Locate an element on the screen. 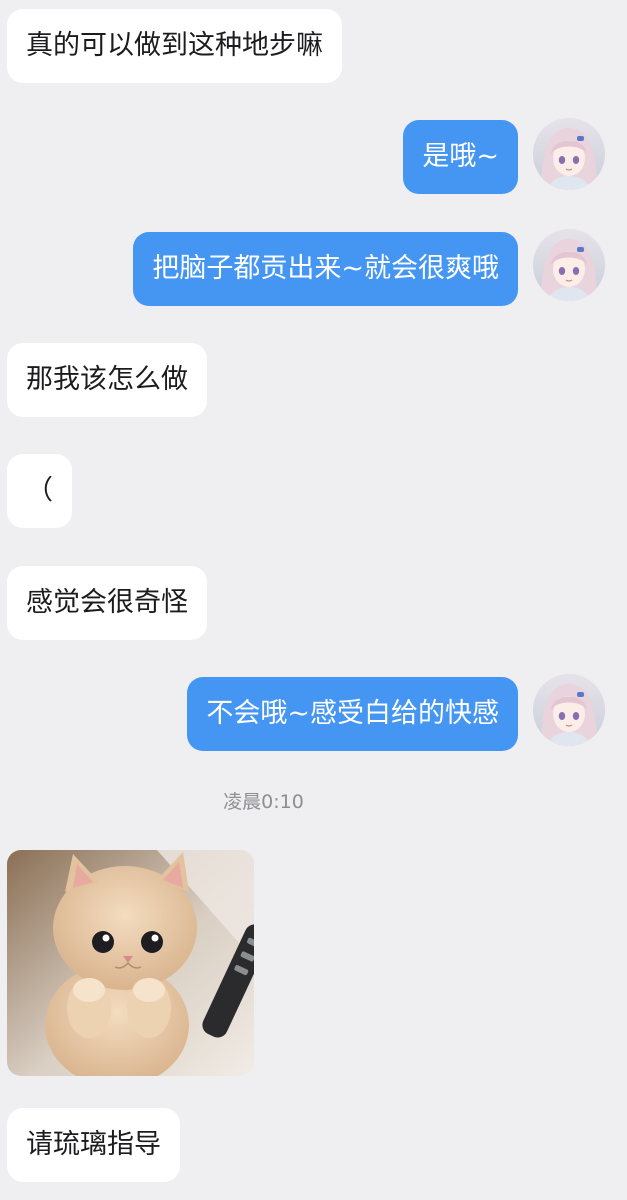 Image resolution: width=627 pixels, height=1200 pixels. incoming-message-bubble: 那我该怎么做 is located at coordinates (107, 380).